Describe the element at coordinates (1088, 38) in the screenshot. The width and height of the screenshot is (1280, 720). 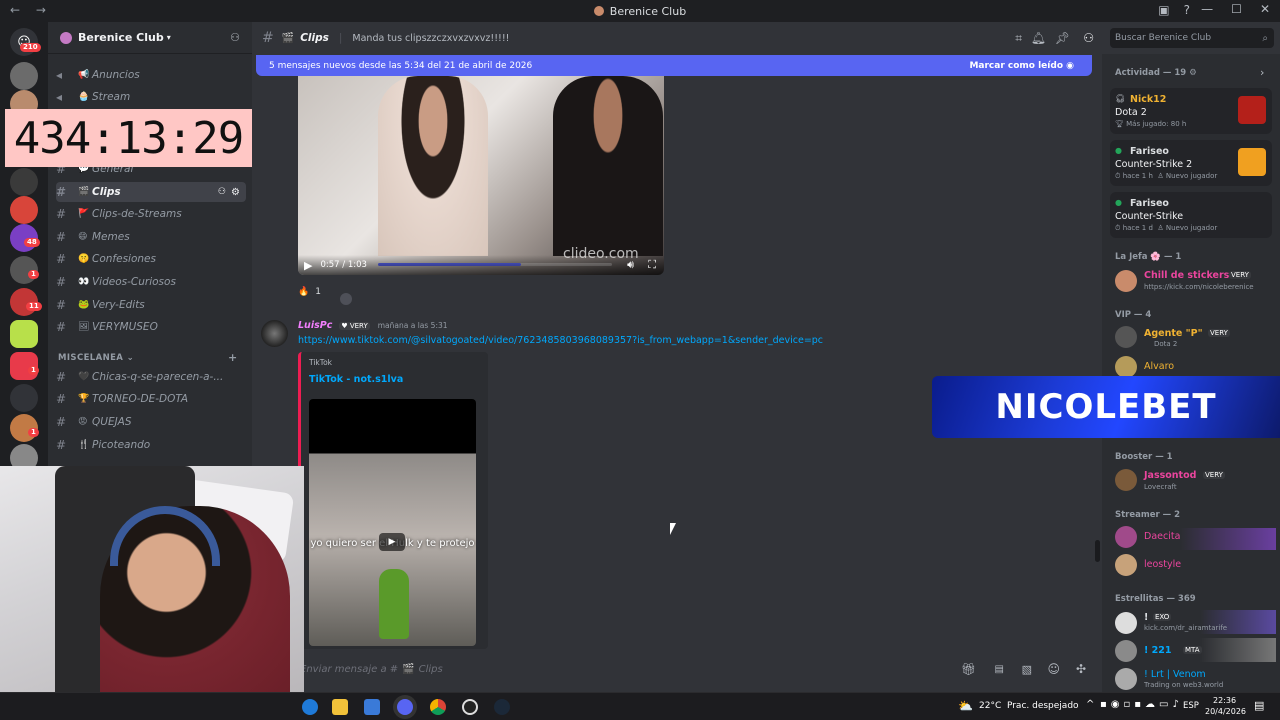
I see `members-icon: ⚇` at that location.